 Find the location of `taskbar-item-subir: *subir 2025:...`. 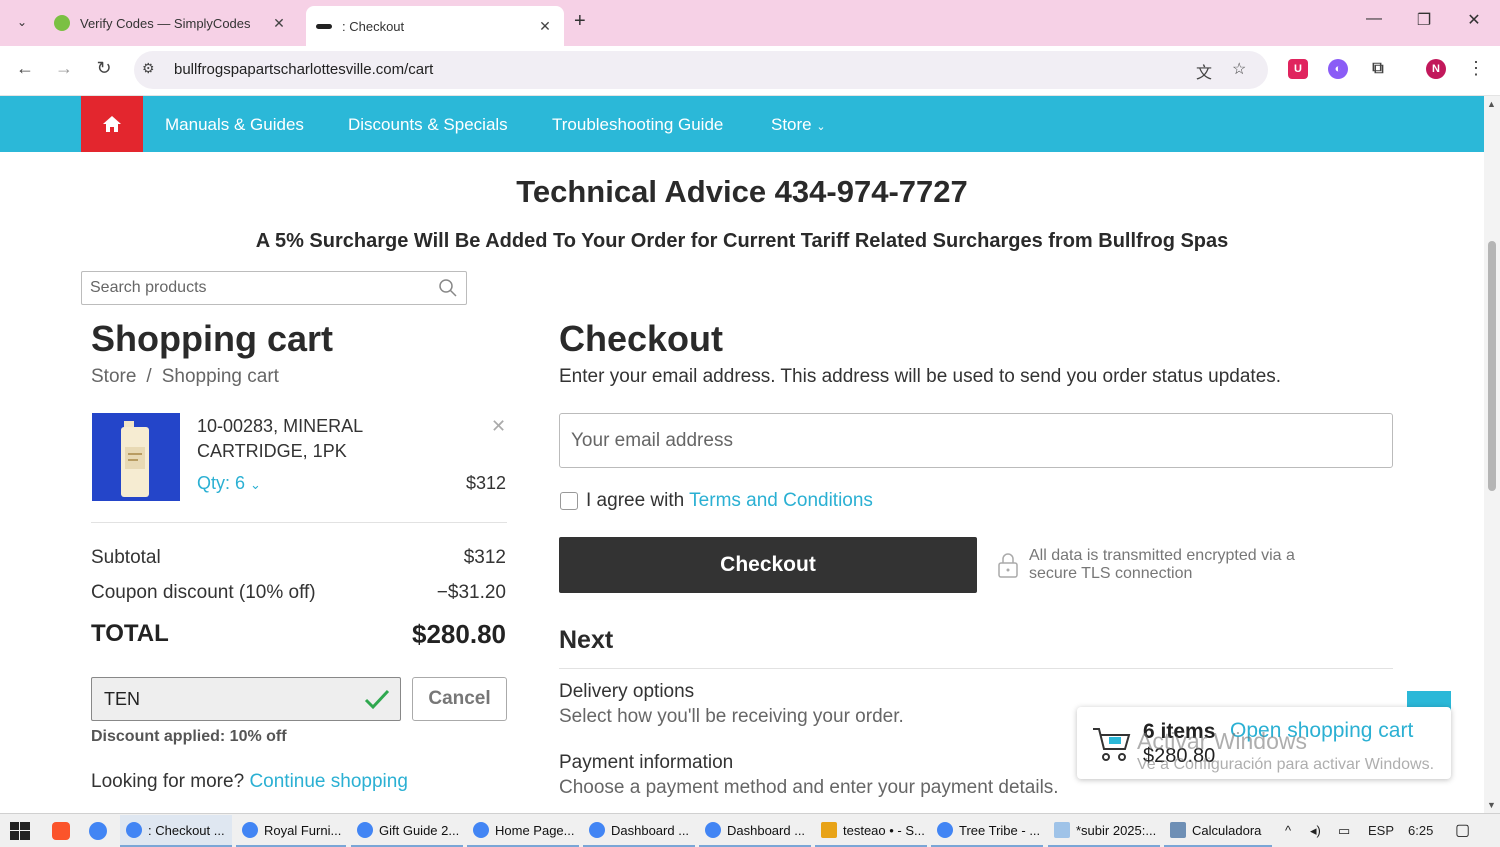

taskbar-item-subir: *subir 2025:... is located at coordinates (1104, 831).